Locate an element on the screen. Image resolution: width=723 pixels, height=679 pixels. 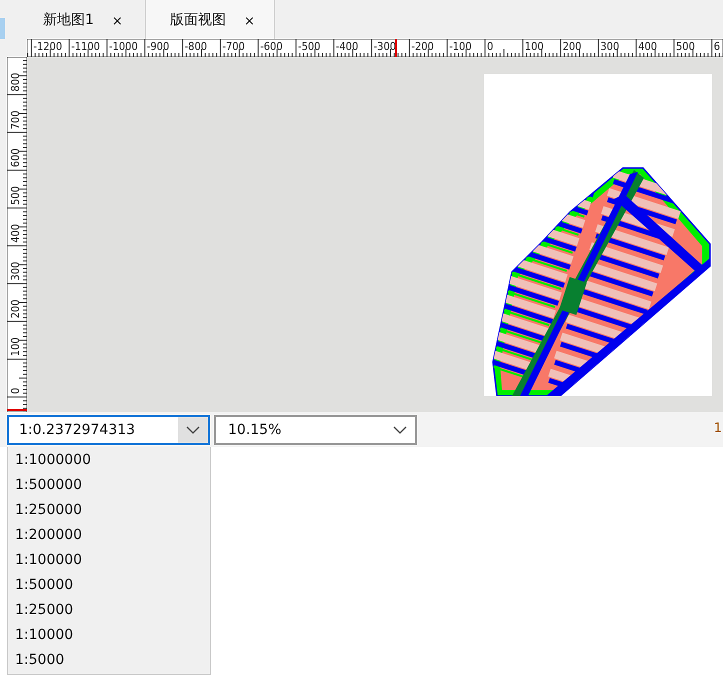
caret-icon is located at coordinates (193, 429).